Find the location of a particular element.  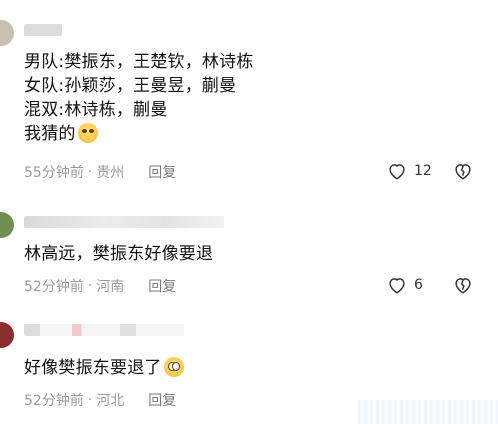

like-button: 12 is located at coordinates (412, 171).